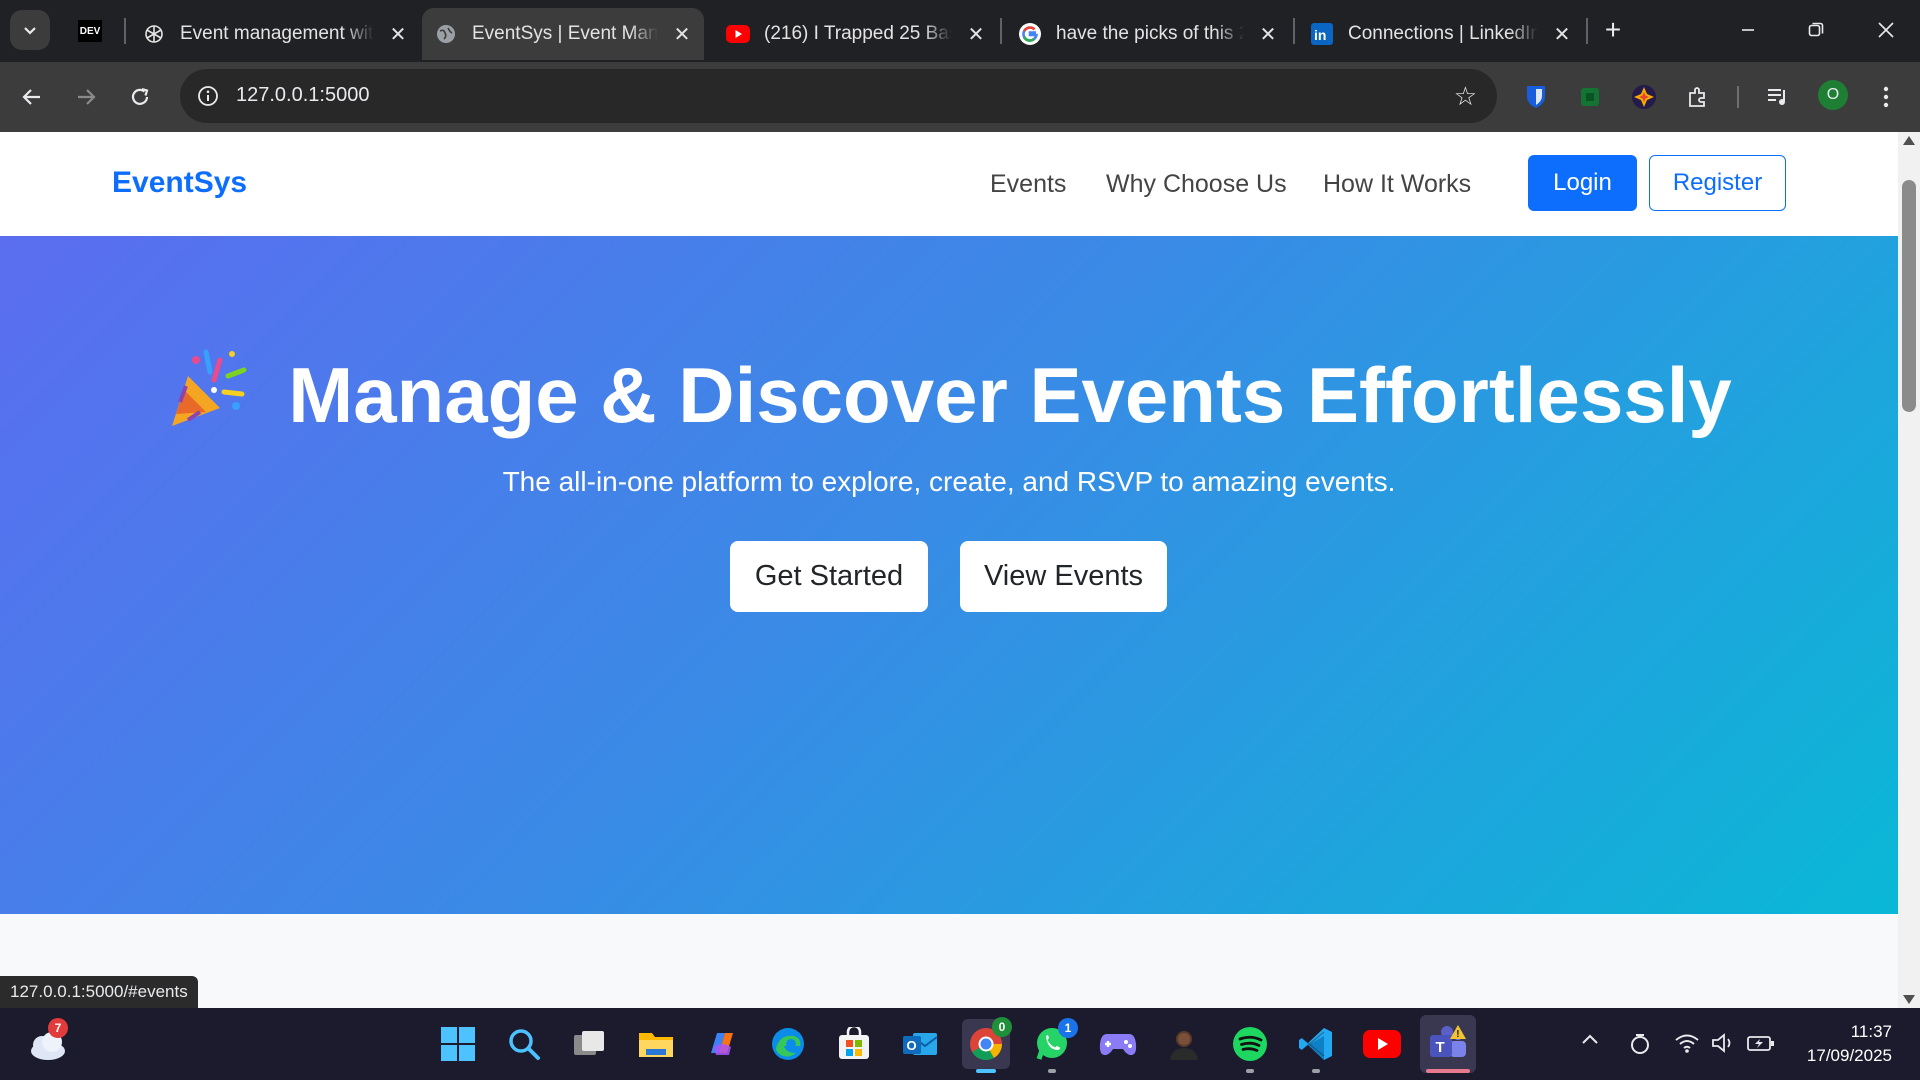 The width and height of the screenshot is (1920, 1080). I want to click on get-started-button: Get Started, so click(829, 576).